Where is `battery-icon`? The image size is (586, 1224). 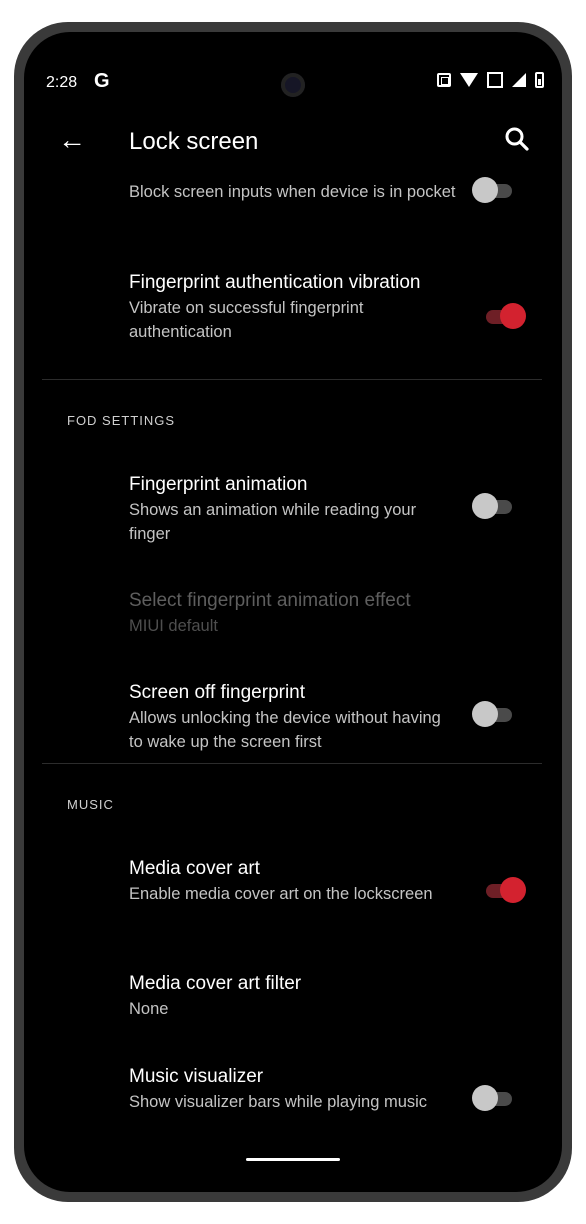 battery-icon is located at coordinates (539, 80).